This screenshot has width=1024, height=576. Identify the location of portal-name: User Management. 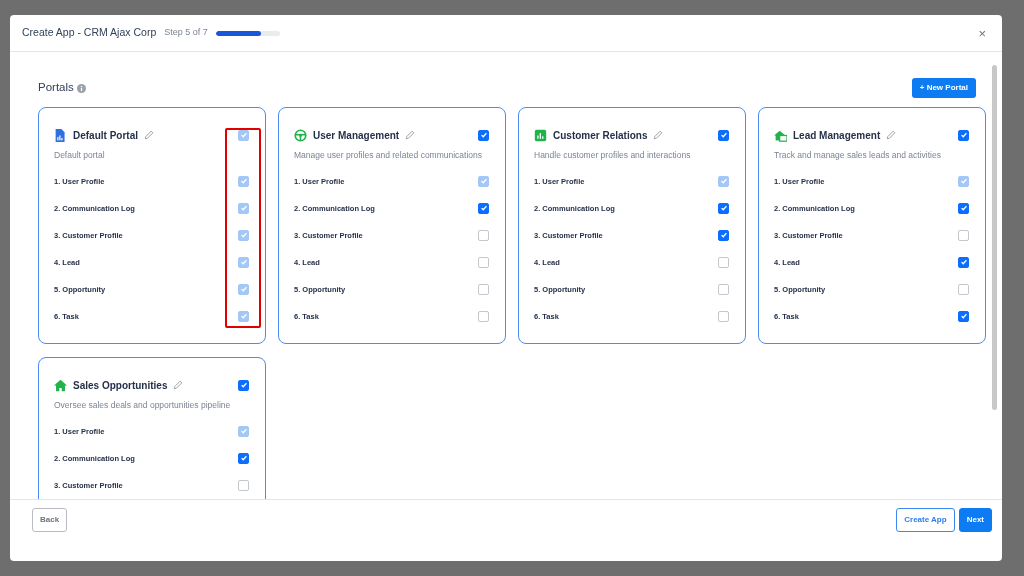
(356, 135).